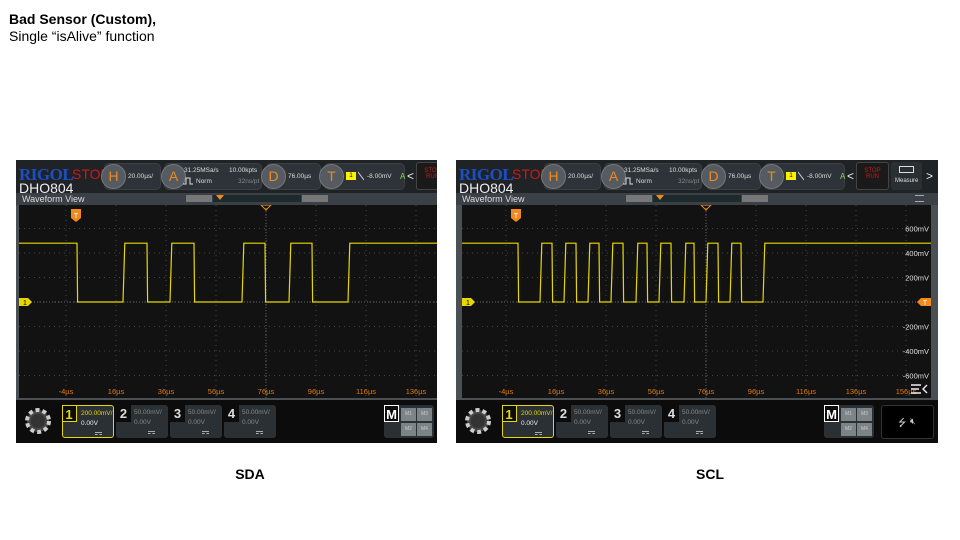 Image resolution: width=960 pixels, height=540 pixels. What do you see at coordinates (929, 176) in the screenshot?
I see `nav-next-button: >` at bounding box center [929, 176].